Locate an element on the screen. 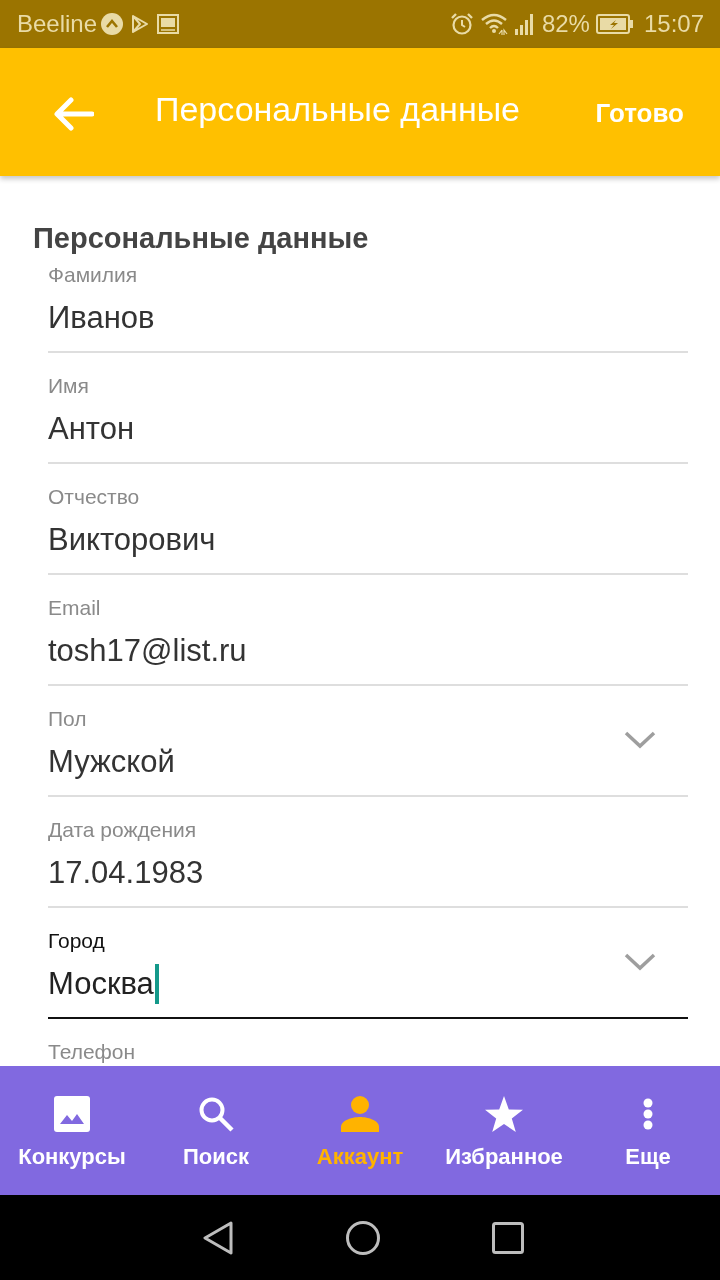 This screenshot has height=1280, width=720. battery-charging-icon is located at coordinates (614, 24).